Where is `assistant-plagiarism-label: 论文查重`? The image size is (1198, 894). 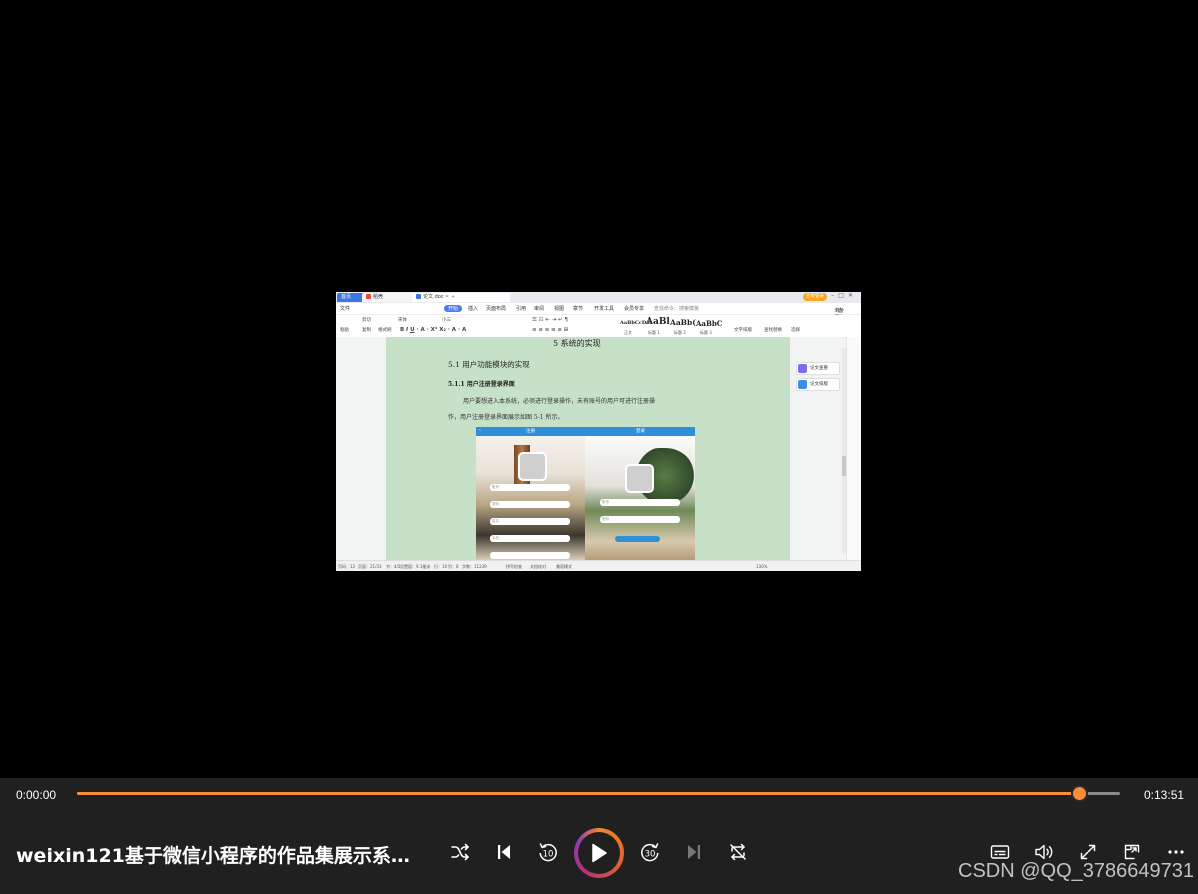 assistant-plagiarism-label: 论文查重 is located at coordinates (819, 368).